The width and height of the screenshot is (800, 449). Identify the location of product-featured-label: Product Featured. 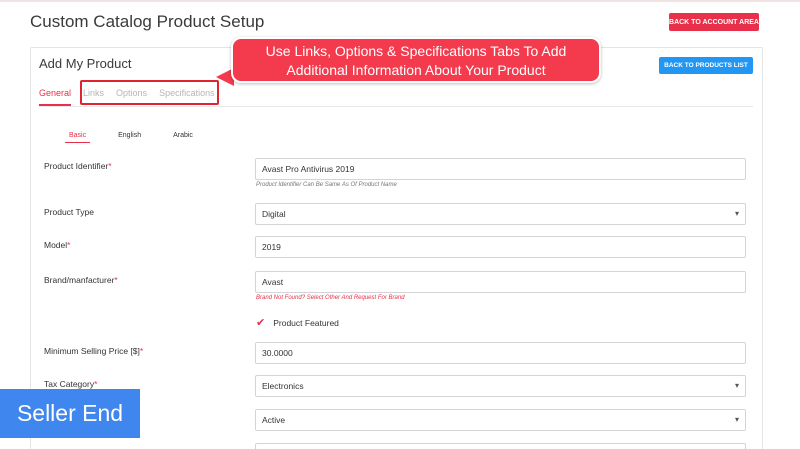
(306, 322).